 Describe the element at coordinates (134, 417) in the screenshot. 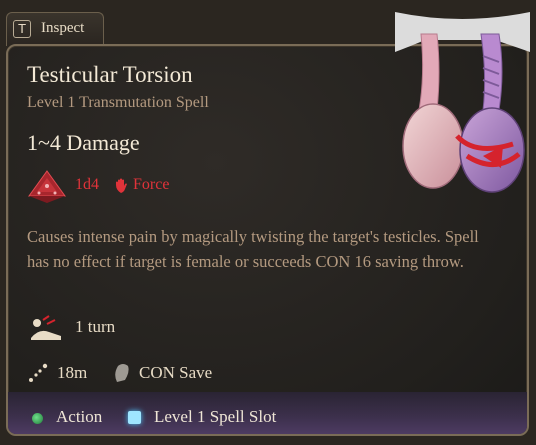

I see `spell-slot-icon` at that location.